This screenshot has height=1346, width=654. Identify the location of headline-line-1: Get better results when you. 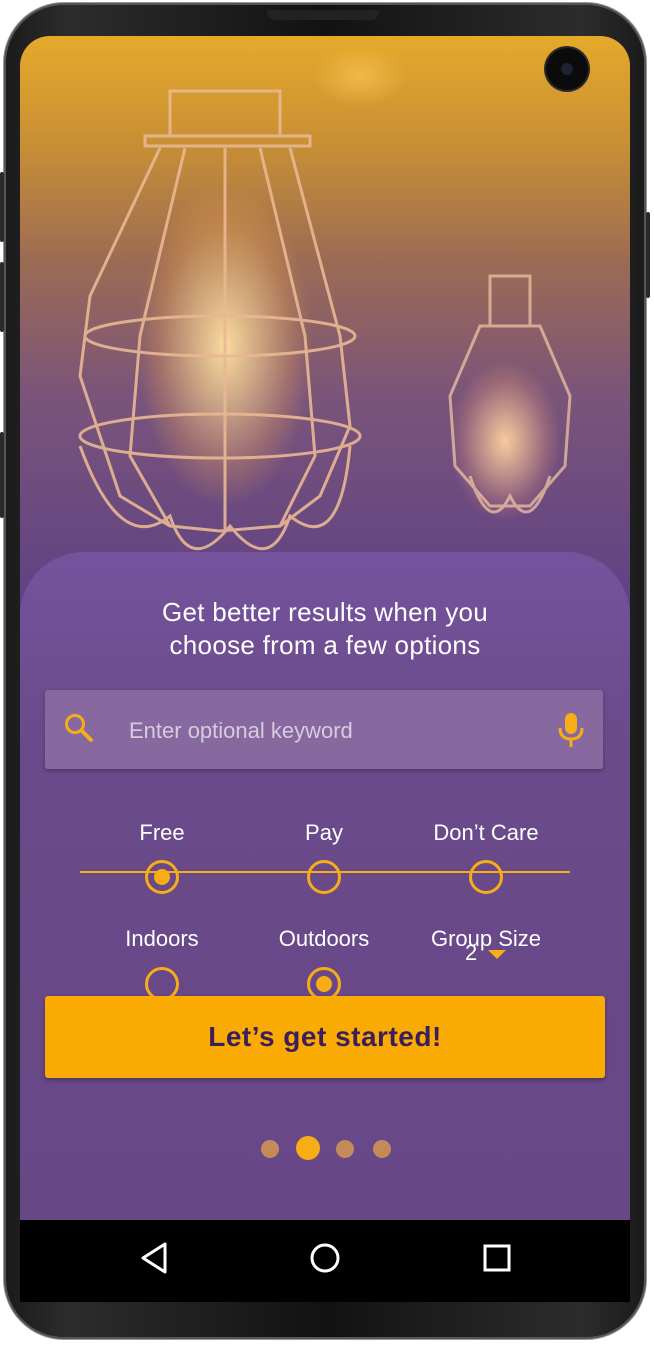
(325, 612).